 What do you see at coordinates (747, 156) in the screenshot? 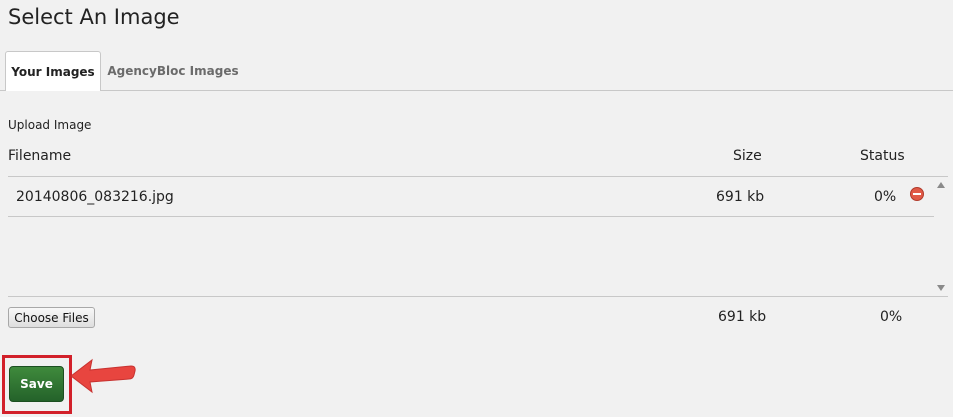
I see `size-column-header: Size` at bounding box center [747, 156].